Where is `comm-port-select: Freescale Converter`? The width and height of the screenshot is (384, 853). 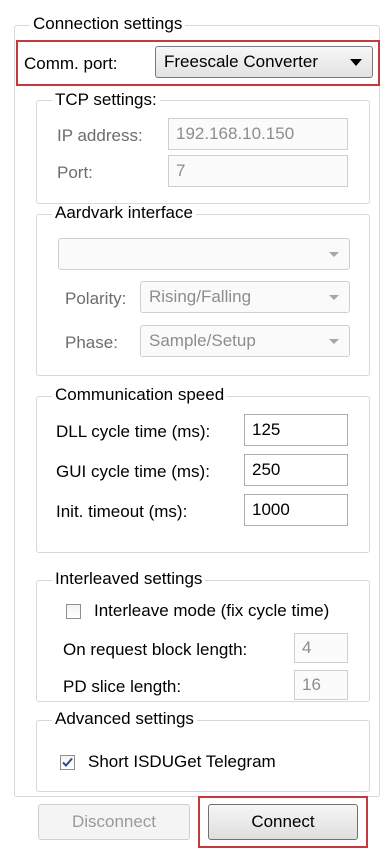 comm-port-select: Freescale Converter is located at coordinates (264, 62).